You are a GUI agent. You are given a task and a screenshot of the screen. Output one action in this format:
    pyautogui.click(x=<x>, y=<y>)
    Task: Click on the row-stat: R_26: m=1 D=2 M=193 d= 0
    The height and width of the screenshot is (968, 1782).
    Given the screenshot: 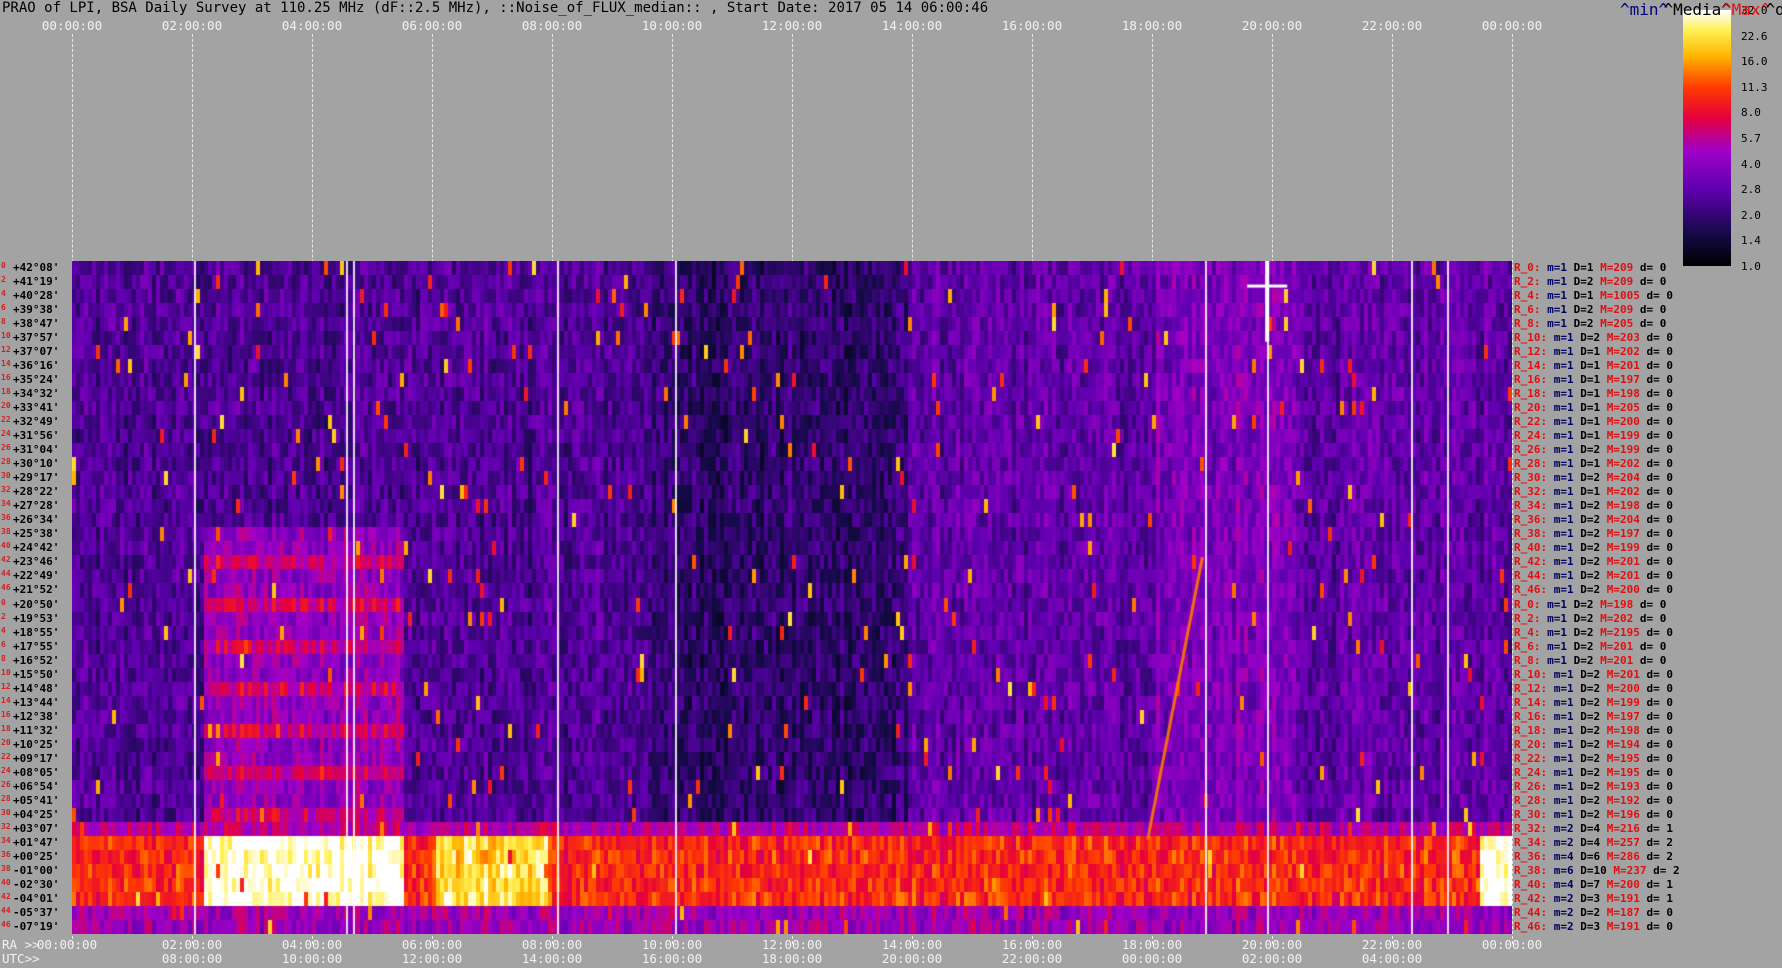 What is the action you would take?
    pyautogui.click(x=1593, y=787)
    